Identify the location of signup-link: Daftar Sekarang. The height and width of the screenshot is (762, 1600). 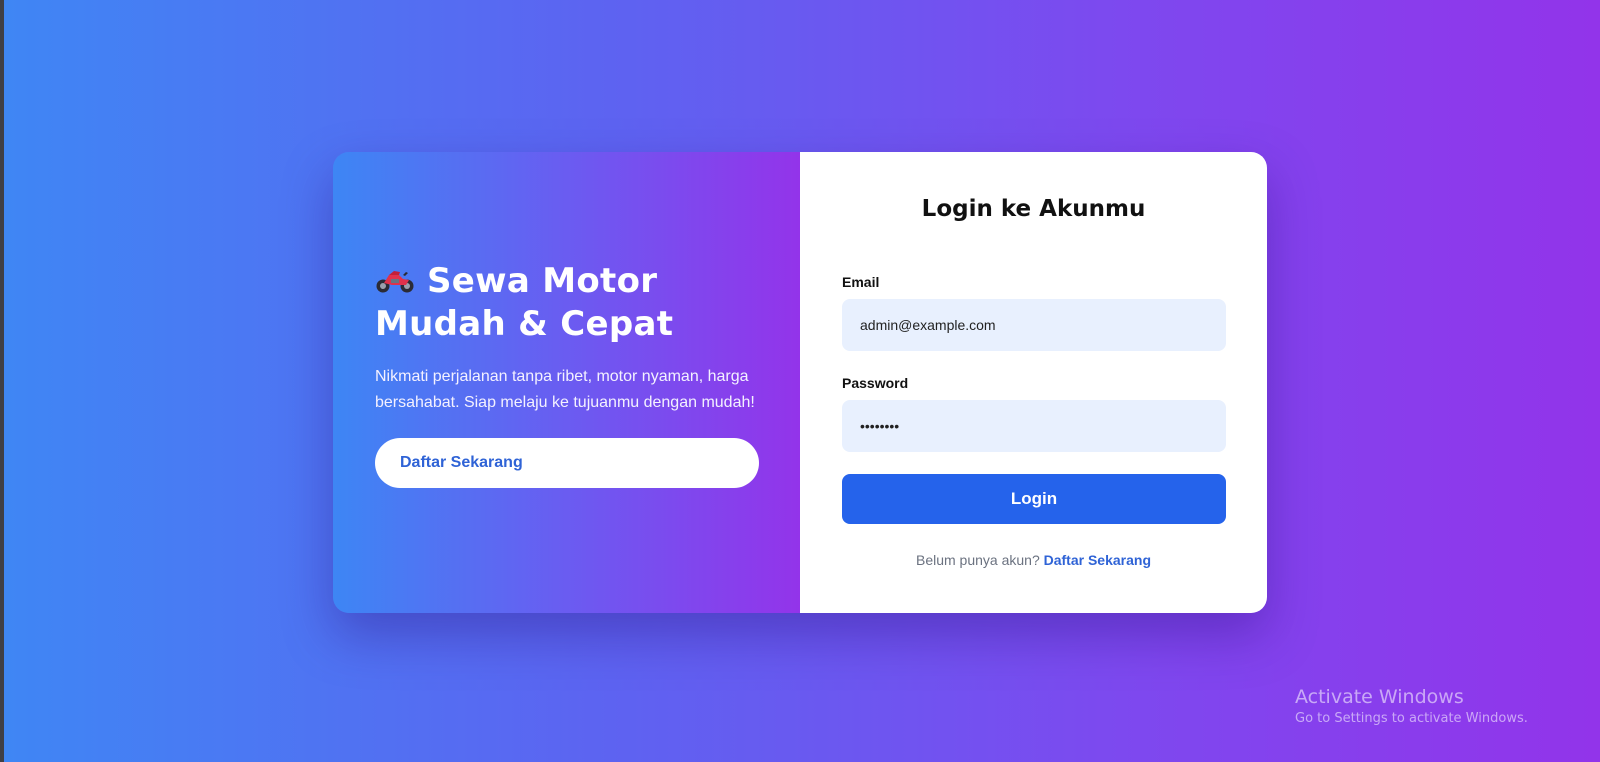
(1097, 560).